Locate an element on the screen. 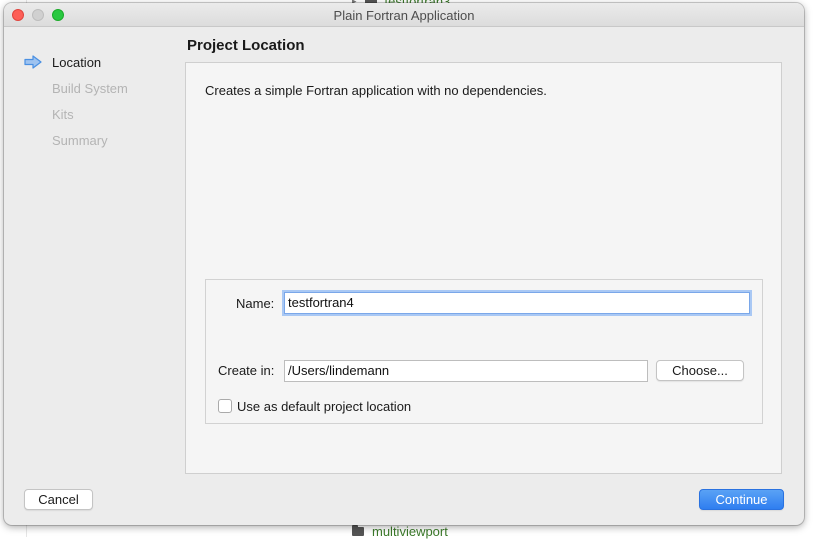 The width and height of the screenshot is (815, 539). step-summary: Summary is located at coordinates (104, 140).